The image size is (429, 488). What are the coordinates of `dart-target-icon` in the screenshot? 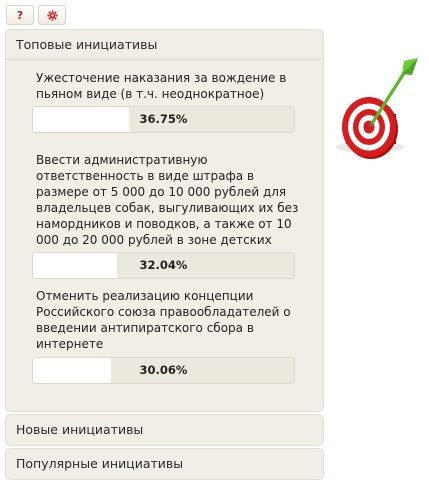 It's located at (377, 108).